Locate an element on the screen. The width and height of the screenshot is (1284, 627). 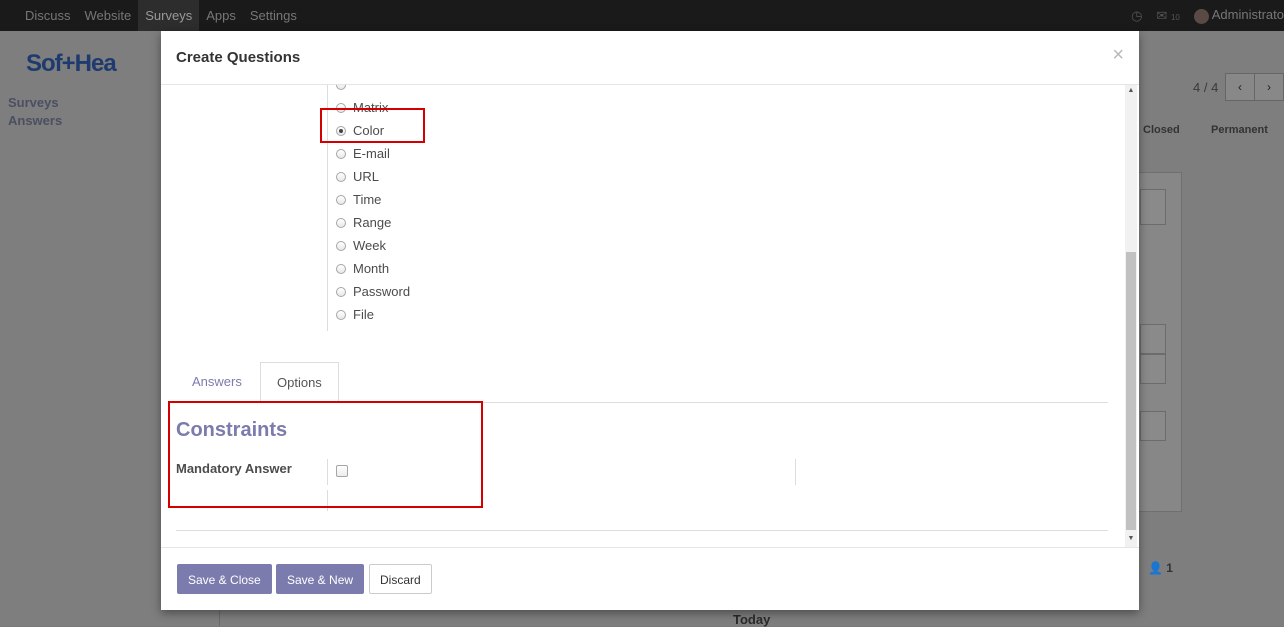
radio-label: Range is located at coordinates (372, 222).